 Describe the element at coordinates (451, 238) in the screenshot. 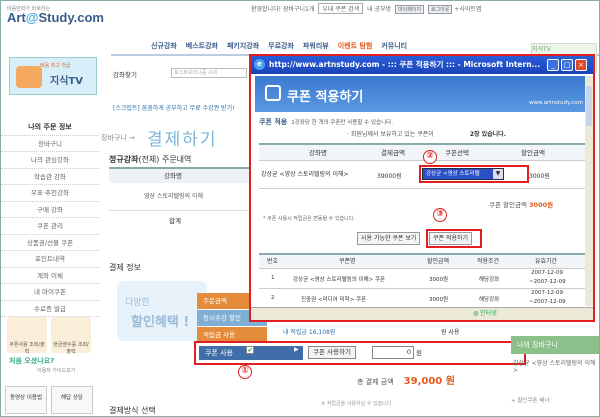

I see `apply-coupon-button: 쿠폰 적용하기` at that location.